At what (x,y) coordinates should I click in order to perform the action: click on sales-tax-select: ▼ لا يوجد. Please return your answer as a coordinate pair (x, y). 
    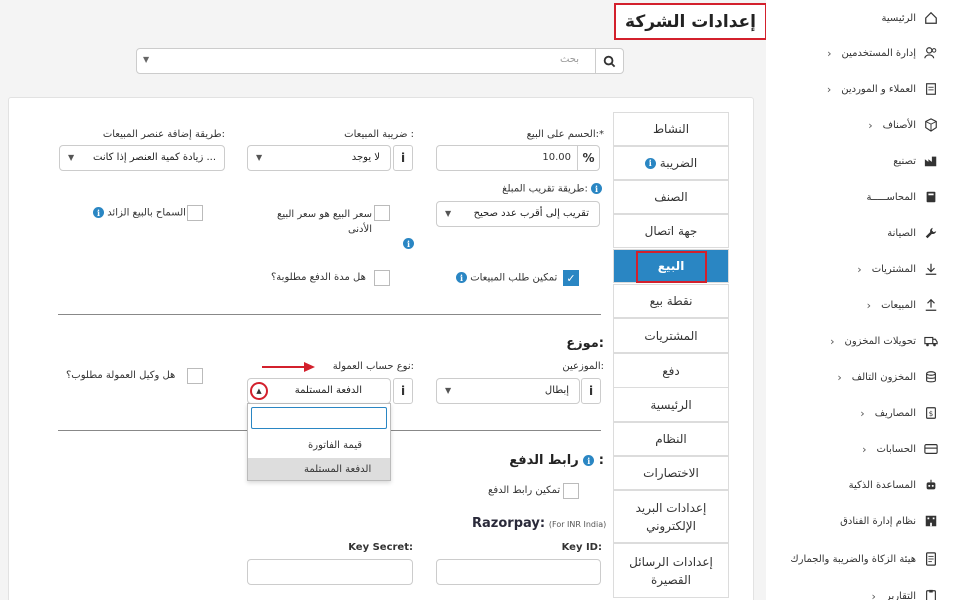
    Looking at the image, I should click on (319, 158).